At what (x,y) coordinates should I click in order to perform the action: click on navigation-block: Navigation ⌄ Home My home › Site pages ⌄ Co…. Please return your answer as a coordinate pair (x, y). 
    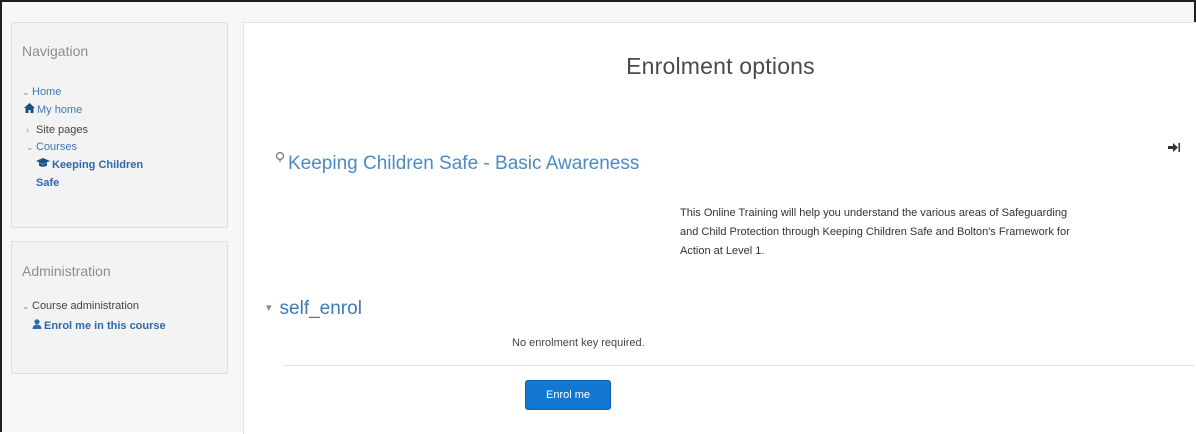
    Looking at the image, I should click on (119, 125).